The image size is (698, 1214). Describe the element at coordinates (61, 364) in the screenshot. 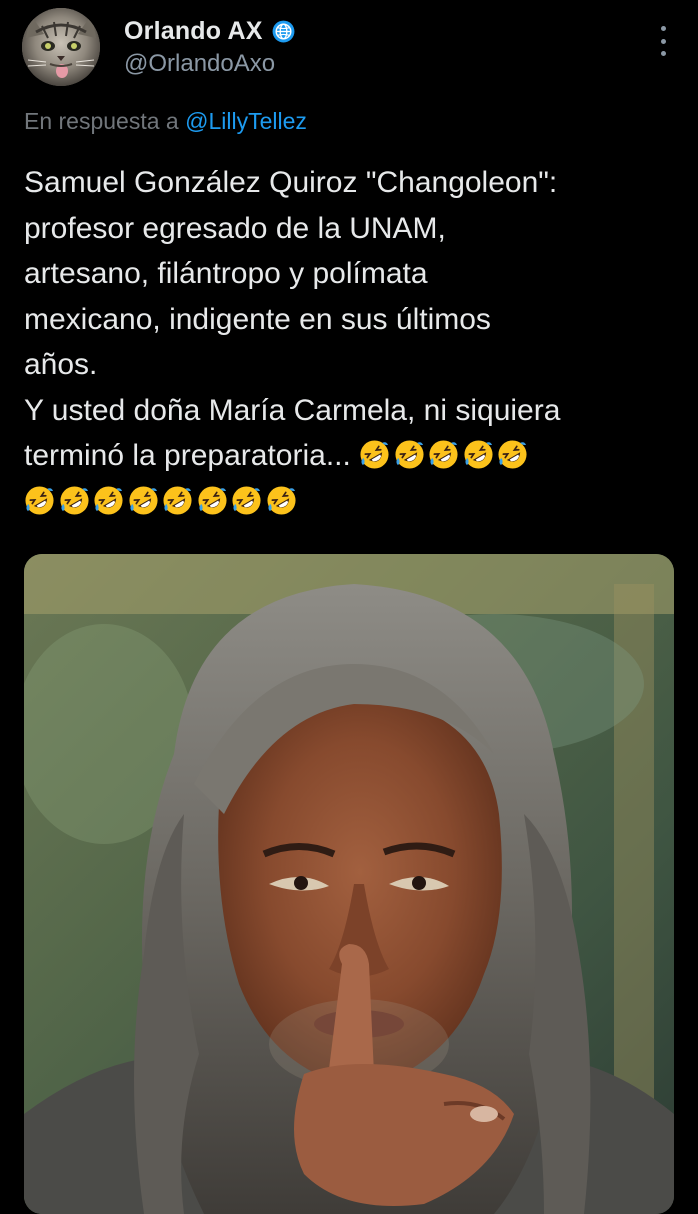

I see `tweet-text-line: años.` at that location.